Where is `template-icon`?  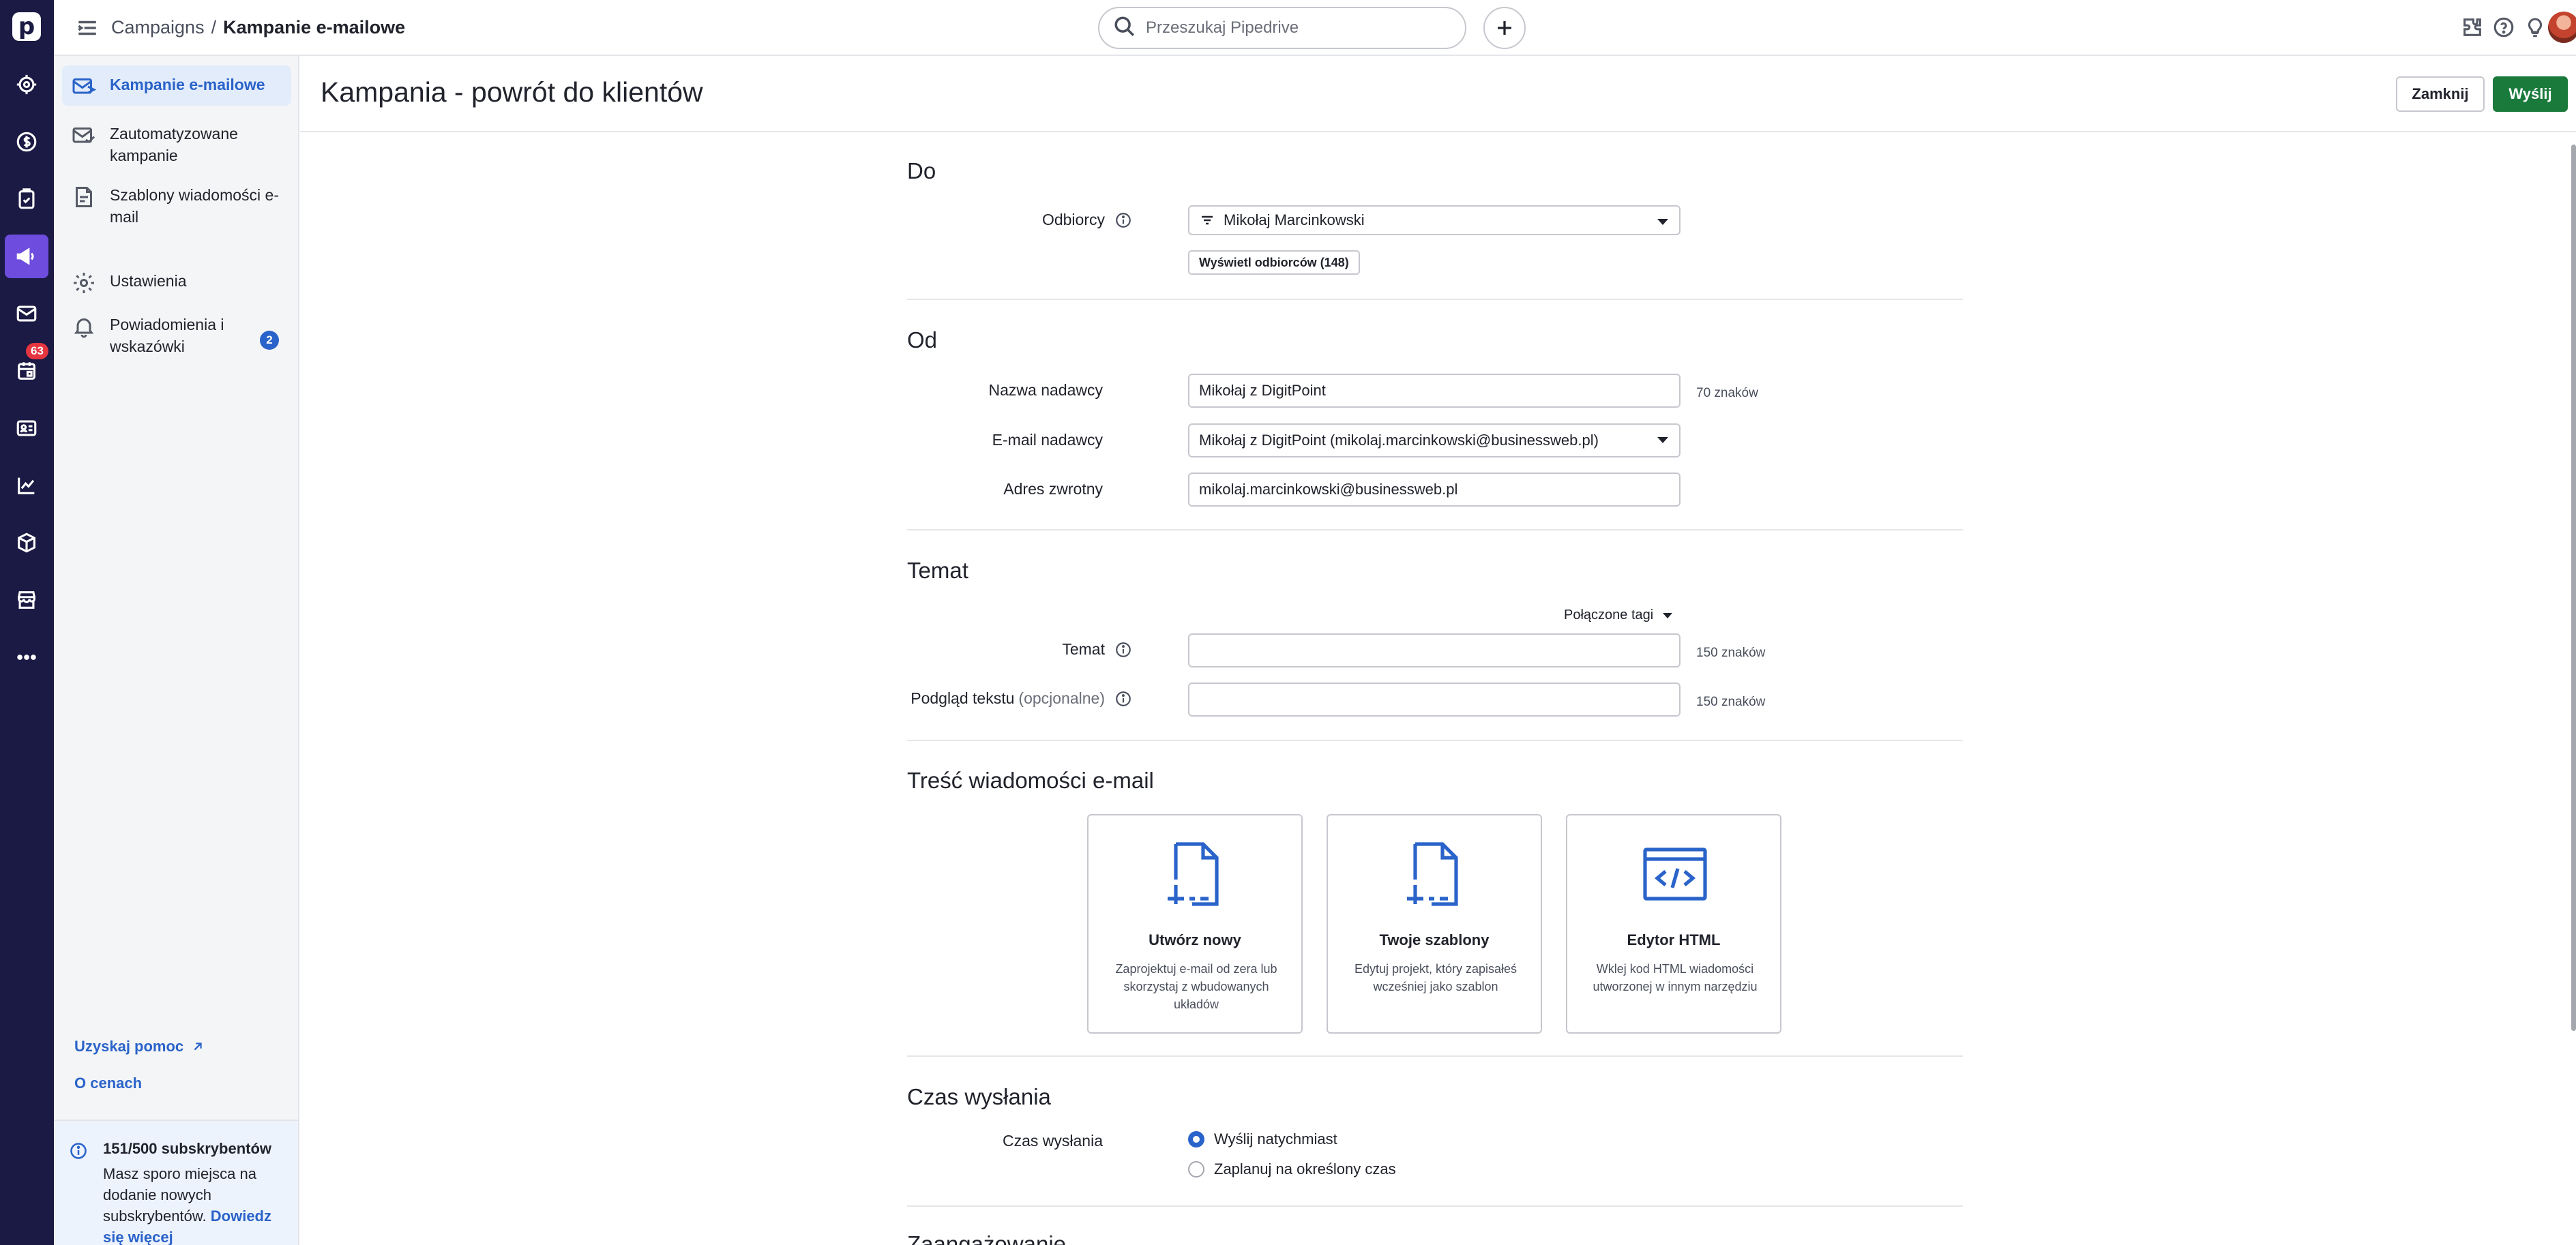 template-icon is located at coordinates (84, 197).